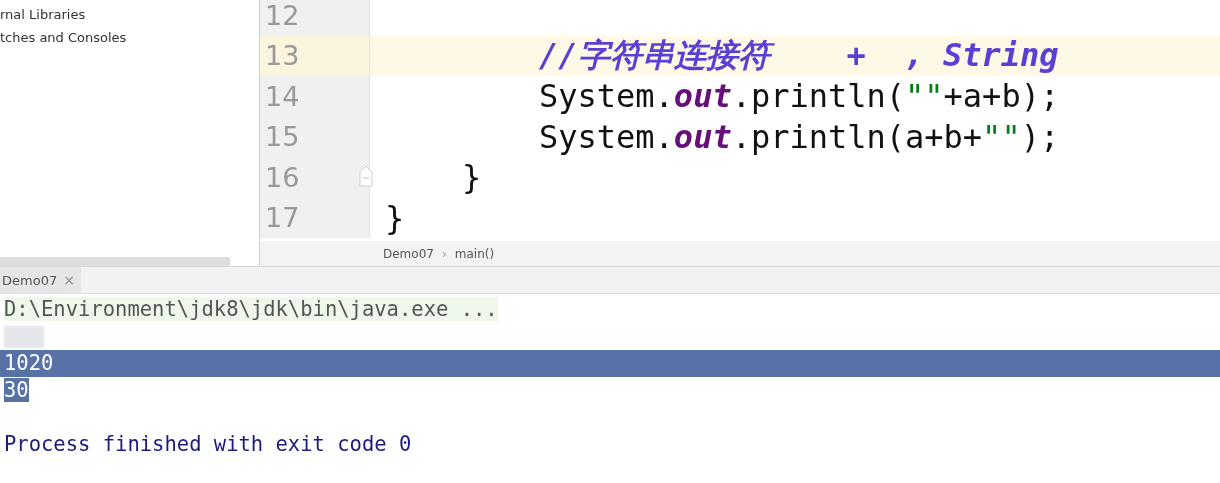 This screenshot has width=1220, height=483. What do you see at coordinates (282, 218) in the screenshot?
I see `line-number: 17` at bounding box center [282, 218].